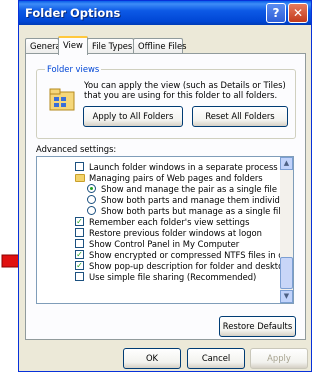 The width and height of the screenshot is (320, 372). Describe the element at coordinates (160, 46) in the screenshot. I see `tab-offline-files: Offline Files` at that location.